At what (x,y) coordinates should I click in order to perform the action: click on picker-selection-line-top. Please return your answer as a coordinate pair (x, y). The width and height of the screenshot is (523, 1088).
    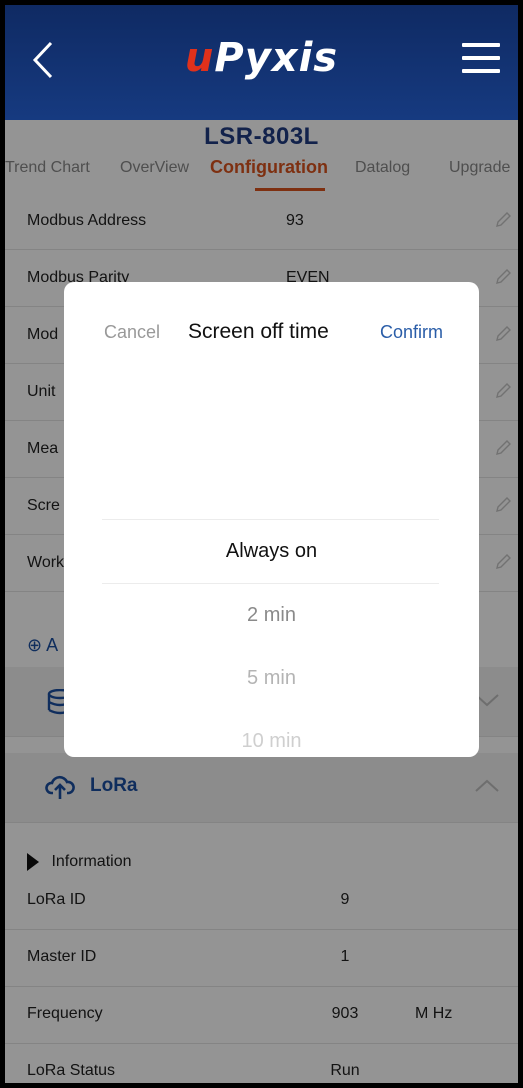
    Looking at the image, I should click on (270, 519).